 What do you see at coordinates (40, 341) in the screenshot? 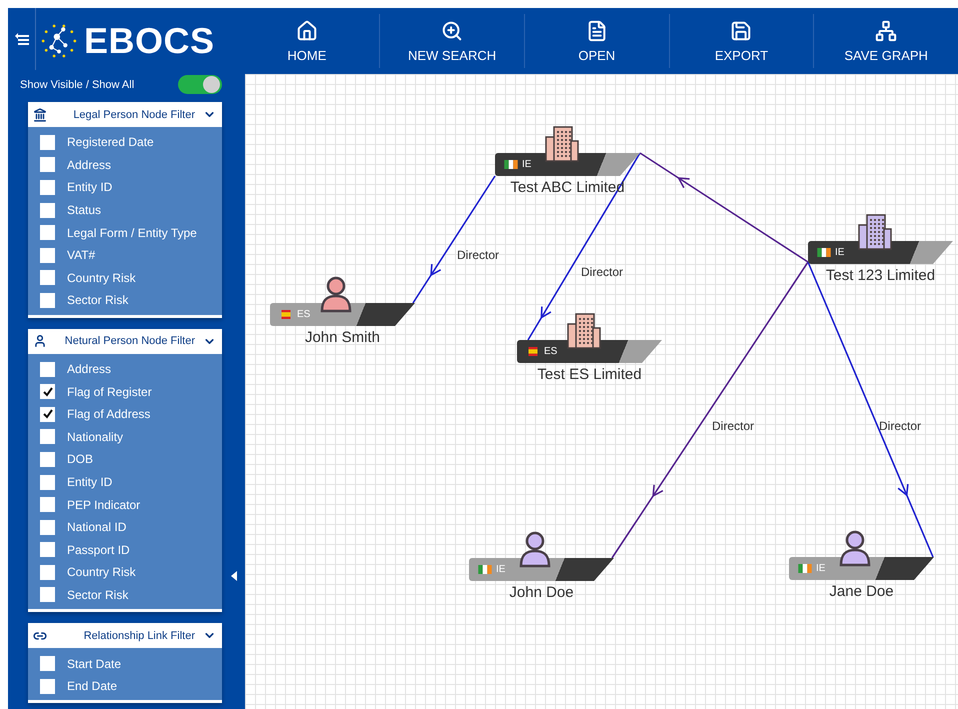
I see `person-icon` at bounding box center [40, 341].